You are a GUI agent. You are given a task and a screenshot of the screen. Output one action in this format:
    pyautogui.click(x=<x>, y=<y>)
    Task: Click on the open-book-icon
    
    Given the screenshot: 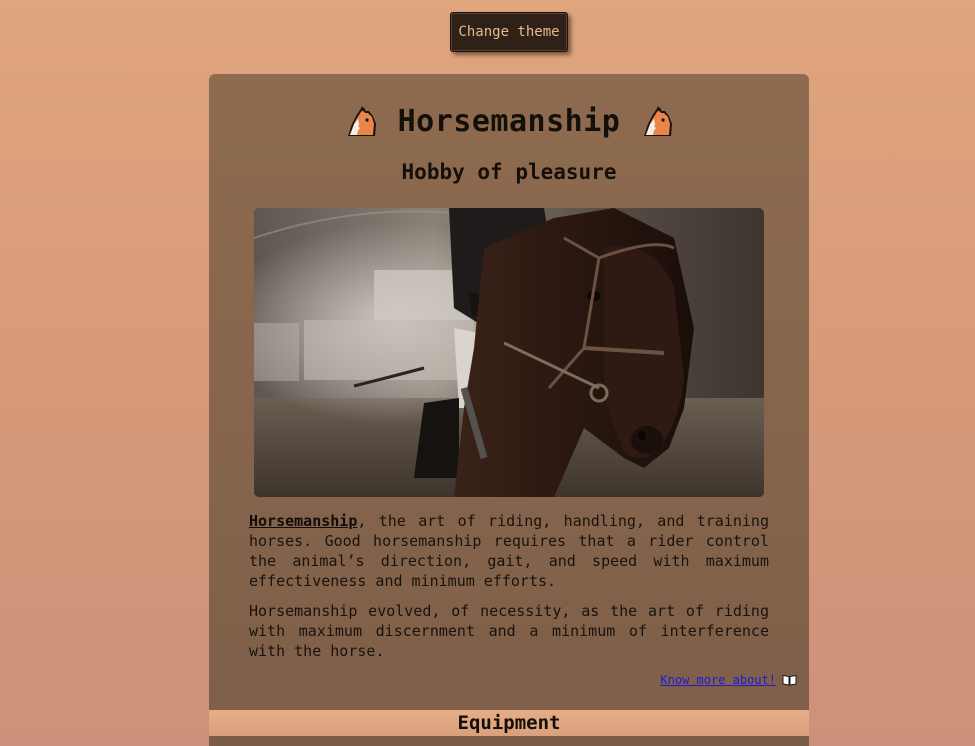 What is the action you would take?
    pyautogui.click(x=789, y=680)
    